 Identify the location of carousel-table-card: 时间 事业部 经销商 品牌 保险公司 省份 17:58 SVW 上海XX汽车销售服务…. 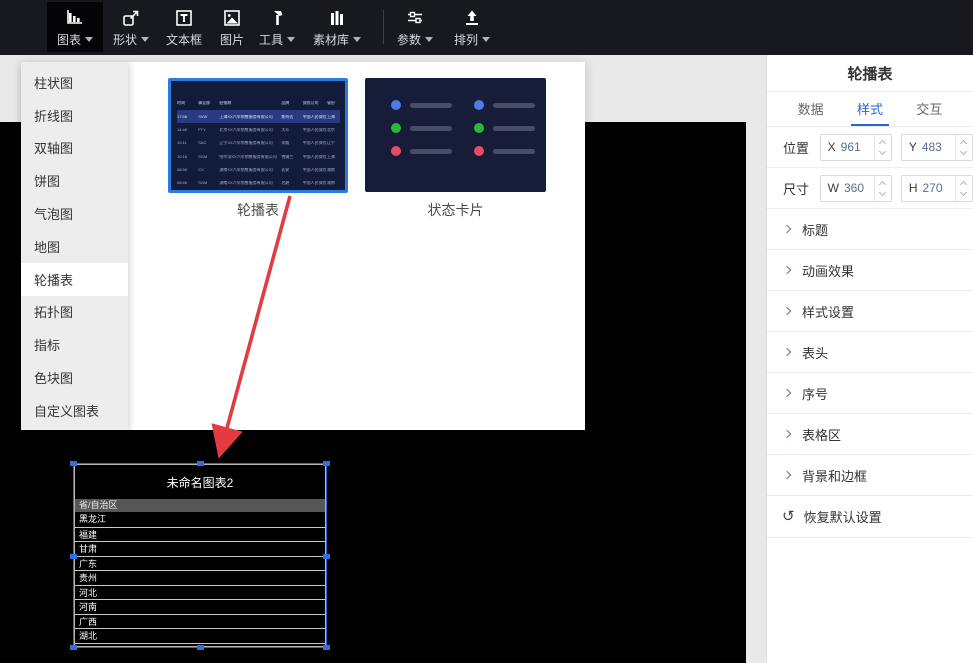
(258, 135).